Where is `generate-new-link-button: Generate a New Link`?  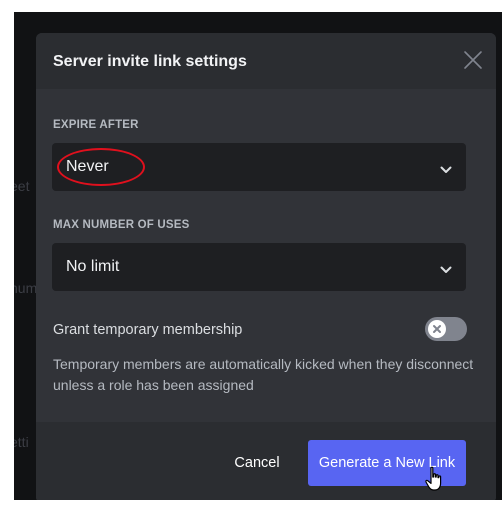
generate-new-link-button: Generate a New Link is located at coordinates (387, 463).